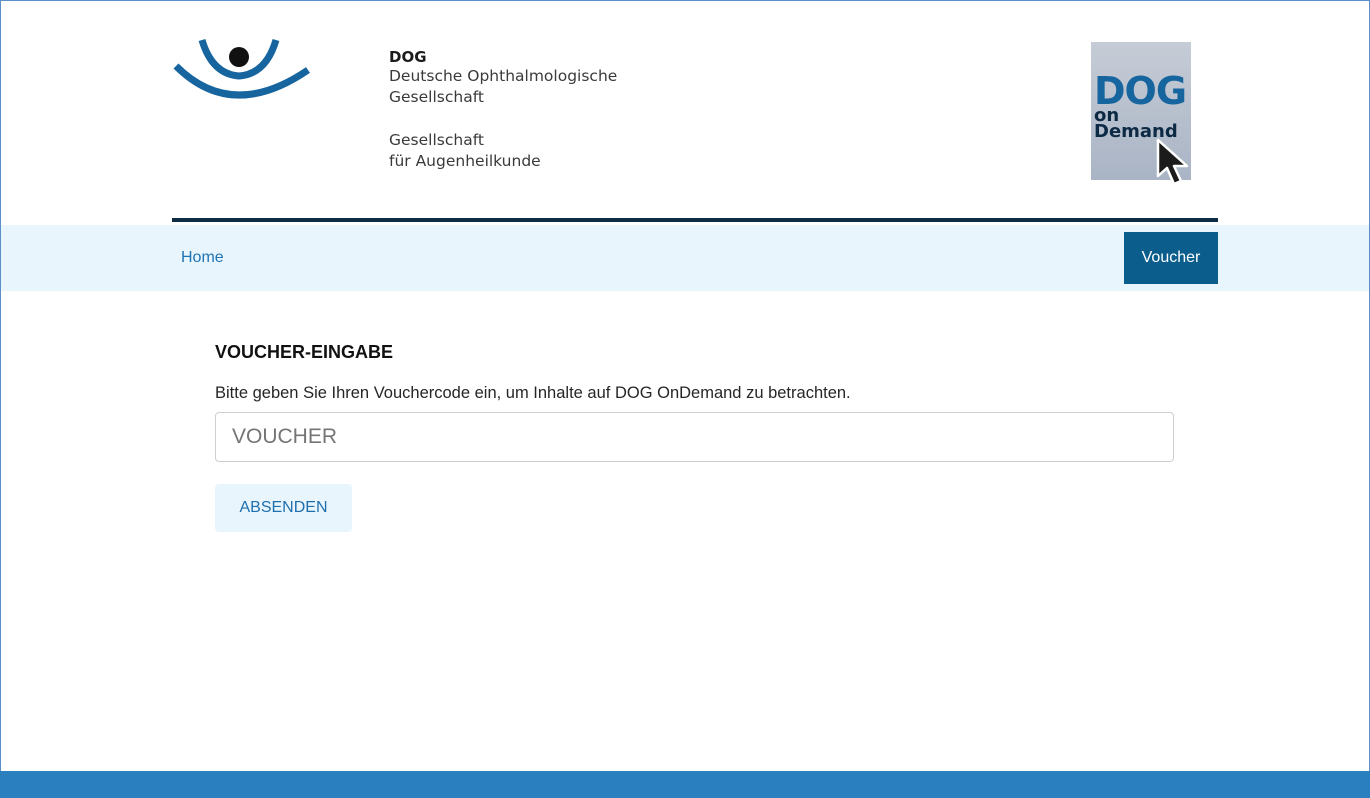  I want to click on org-full-name-line1: Deutsche Ophthalmologische, so click(503, 76).